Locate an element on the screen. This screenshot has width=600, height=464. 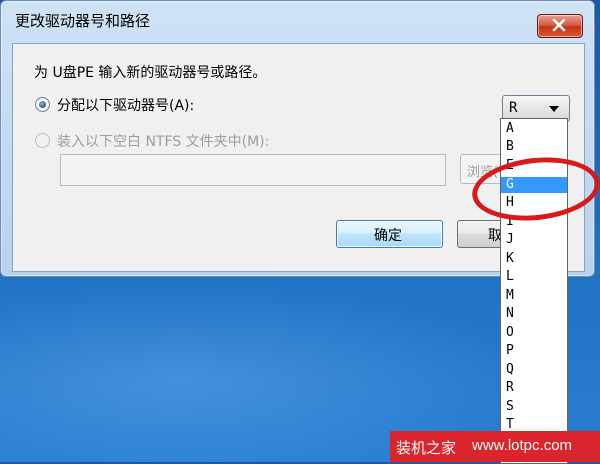
dropdown-item-o: O is located at coordinates (534, 333).